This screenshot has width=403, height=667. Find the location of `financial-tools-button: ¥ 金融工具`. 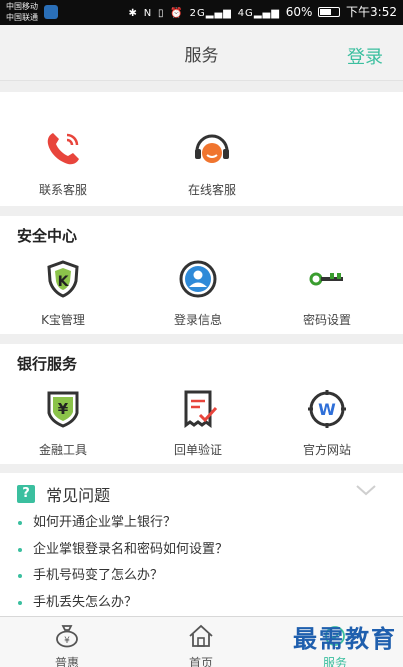

financial-tools-button: ¥ 金融工具 is located at coordinates (63, 423).